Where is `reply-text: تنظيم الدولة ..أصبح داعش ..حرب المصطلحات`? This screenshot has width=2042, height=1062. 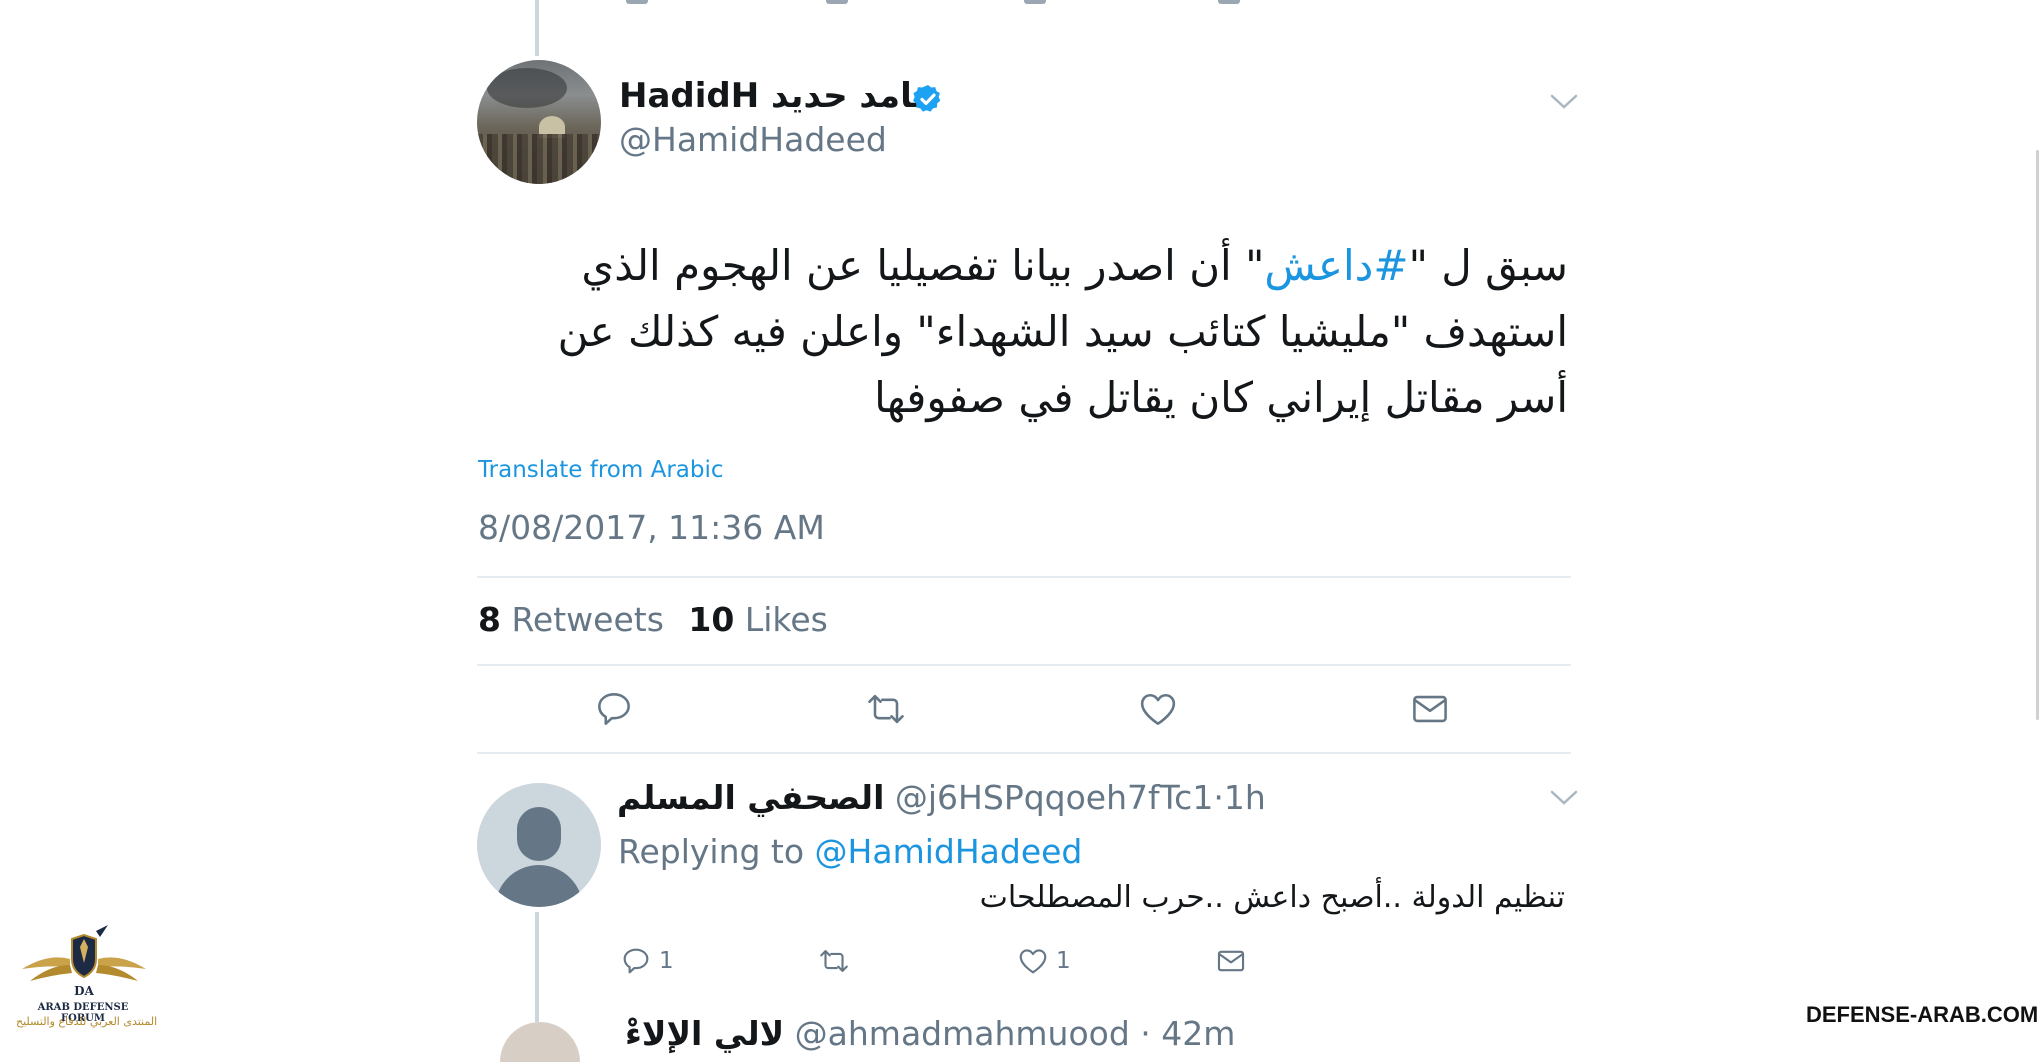
reply-text: تنظيم الدولة ..أصبح داعش ..حرب المصطلحات is located at coordinates (1272, 897).